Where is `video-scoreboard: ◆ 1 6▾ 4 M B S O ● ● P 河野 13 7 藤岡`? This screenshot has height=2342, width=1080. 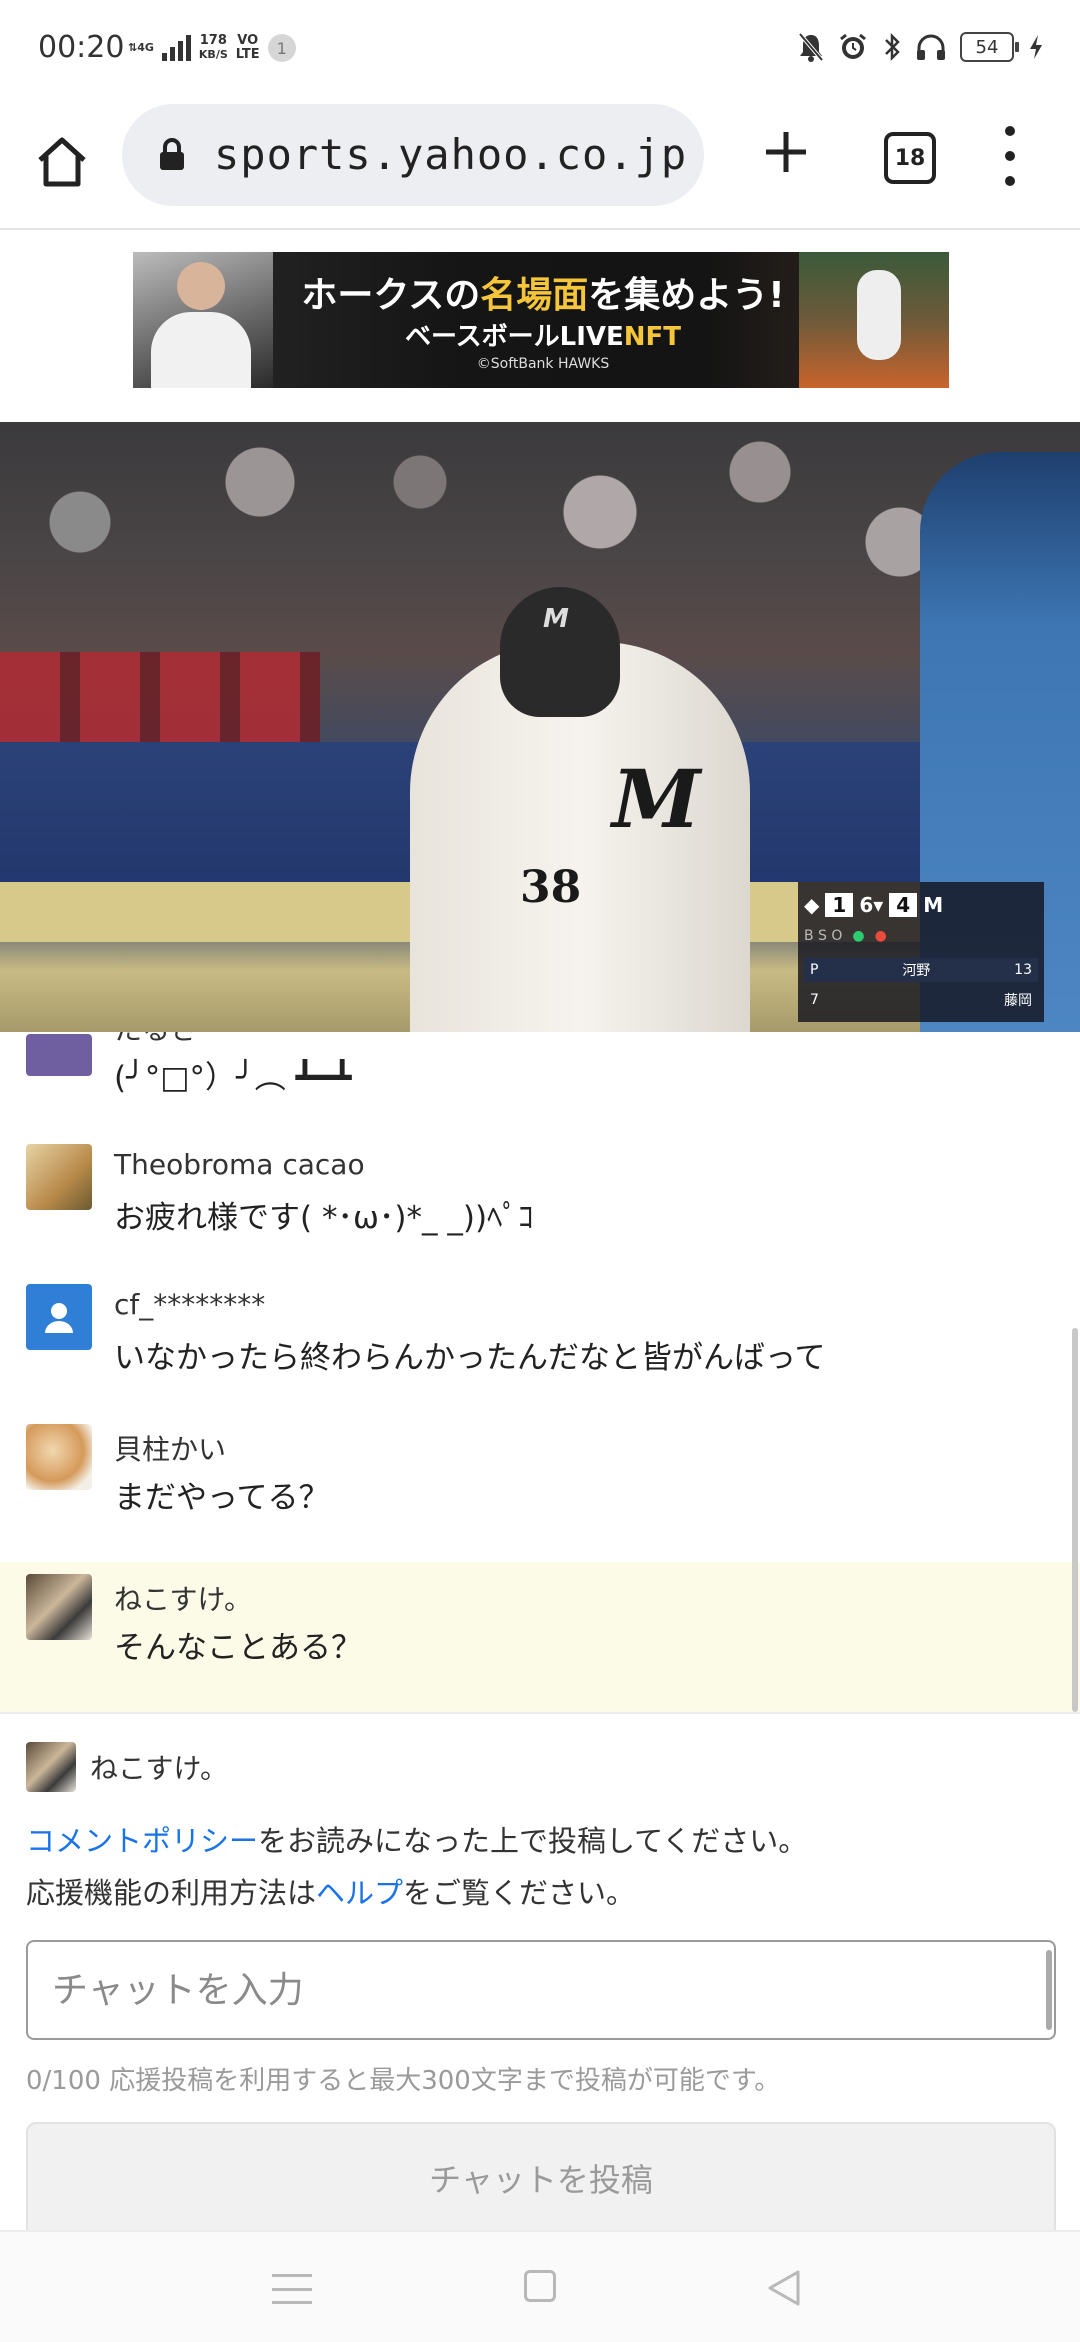 video-scoreboard: ◆ 1 6▾ 4 M B S O ● ● P 河野 13 7 藤岡 is located at coordinates (921, 952).